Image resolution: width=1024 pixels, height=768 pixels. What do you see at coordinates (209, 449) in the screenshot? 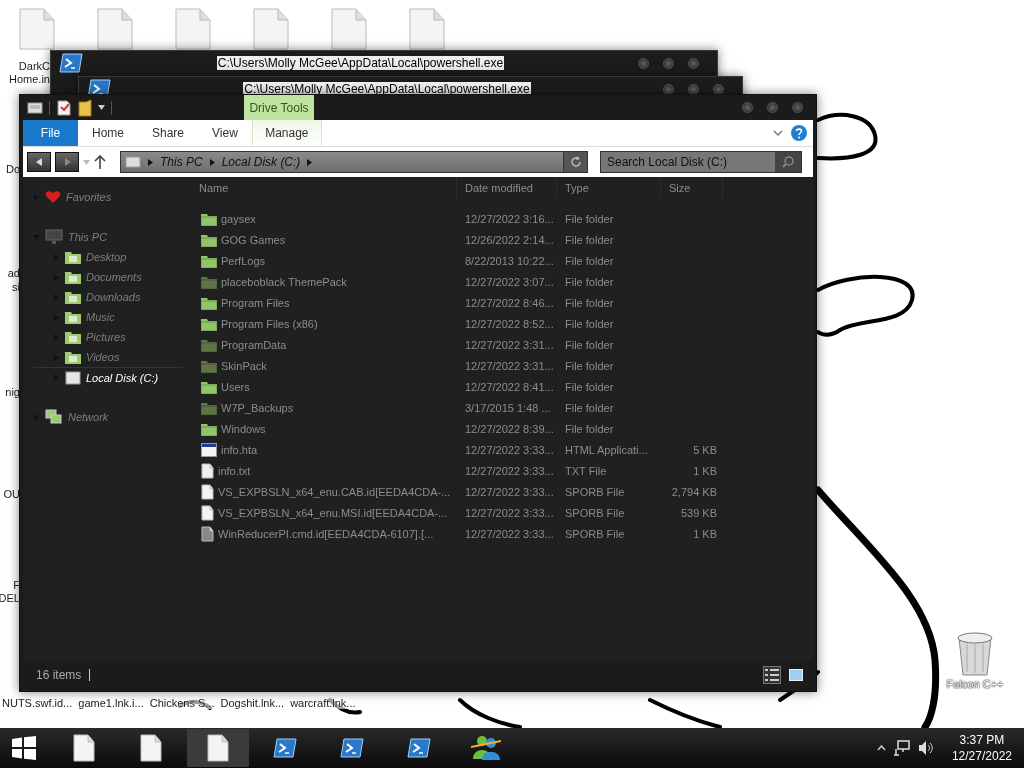
I see `window-icon` at bounding box center [209, 449].